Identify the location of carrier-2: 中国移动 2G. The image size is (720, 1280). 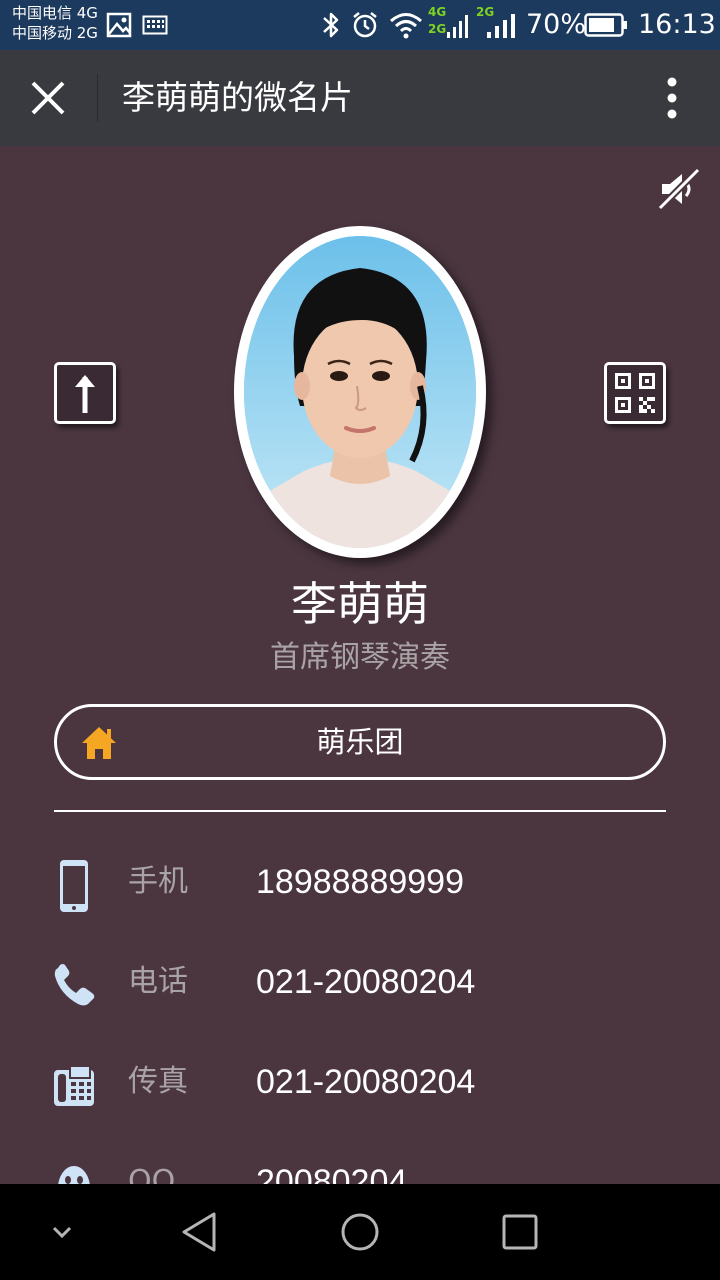
(55, 33).